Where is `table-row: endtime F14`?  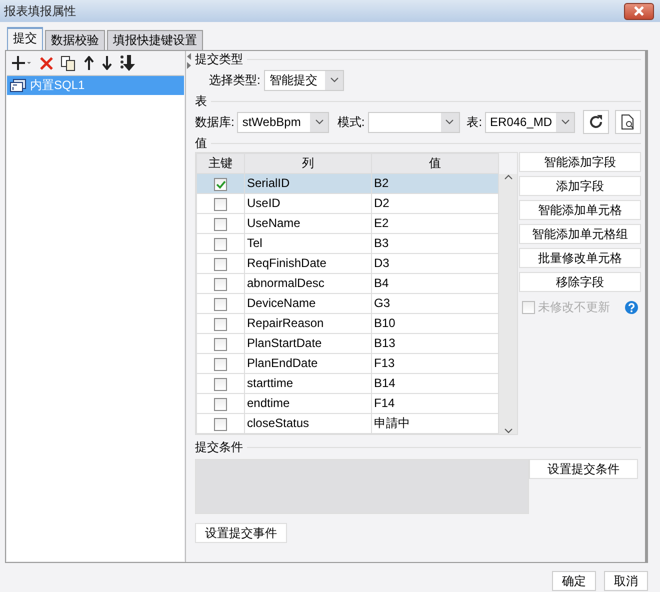 table-row: endtime F14 is located at coordinates (347, 404).